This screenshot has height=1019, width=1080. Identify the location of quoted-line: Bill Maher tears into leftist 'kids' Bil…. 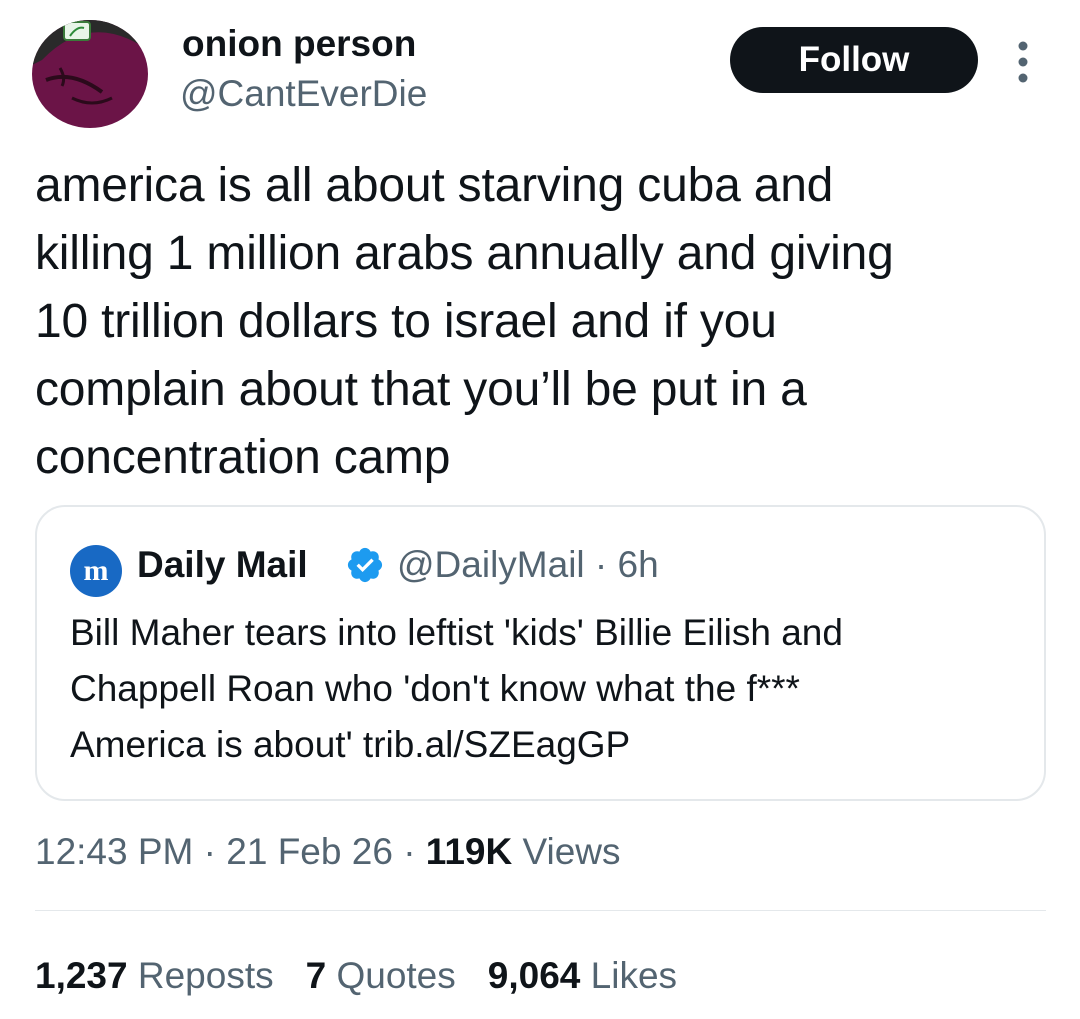
(456, 632).